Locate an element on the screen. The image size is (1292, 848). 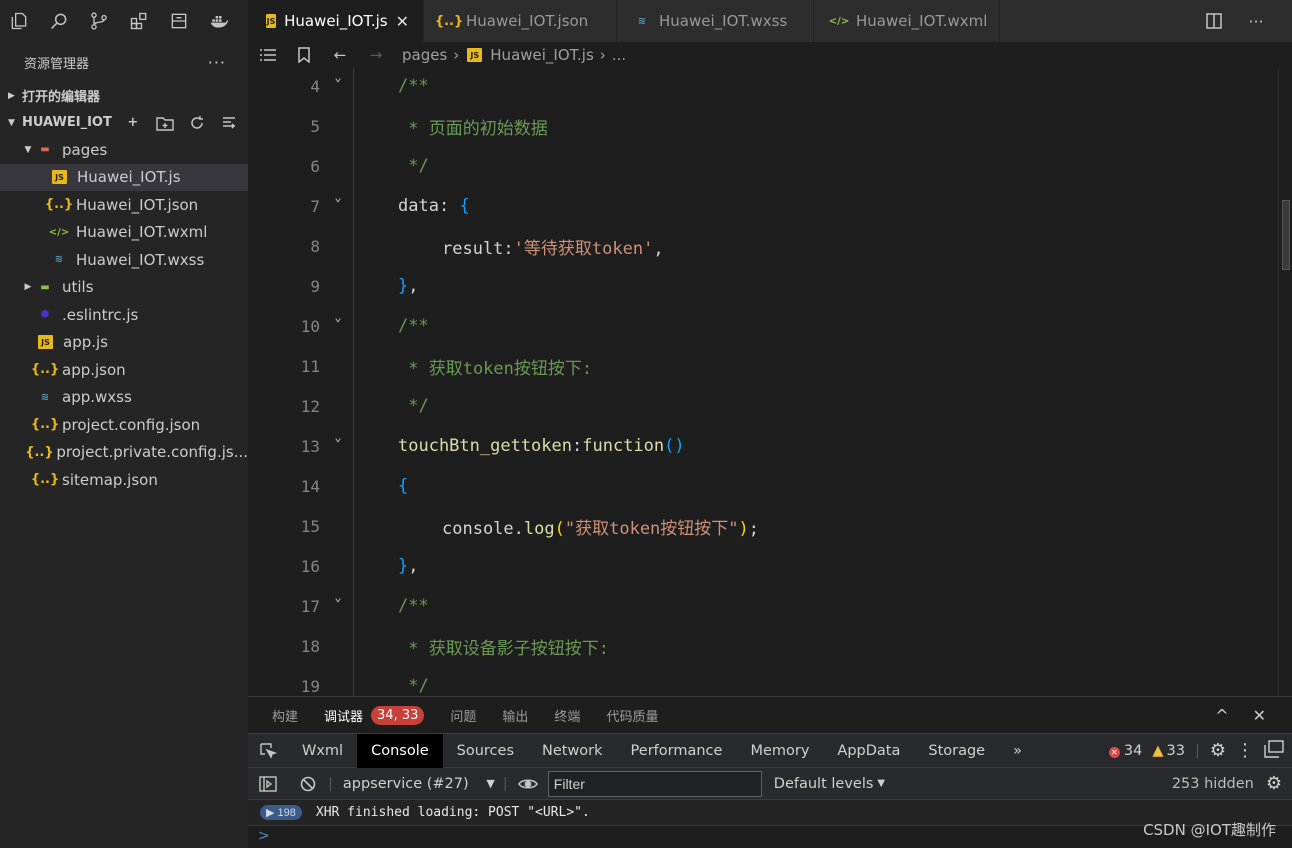
search-icon is located at coordinates (59, 21).